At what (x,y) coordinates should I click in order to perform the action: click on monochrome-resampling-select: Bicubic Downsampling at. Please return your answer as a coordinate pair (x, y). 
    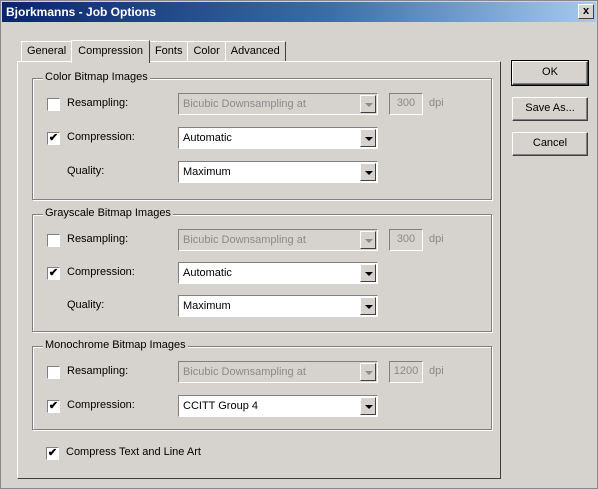
    Looking at the image, I should click on (278, 372).